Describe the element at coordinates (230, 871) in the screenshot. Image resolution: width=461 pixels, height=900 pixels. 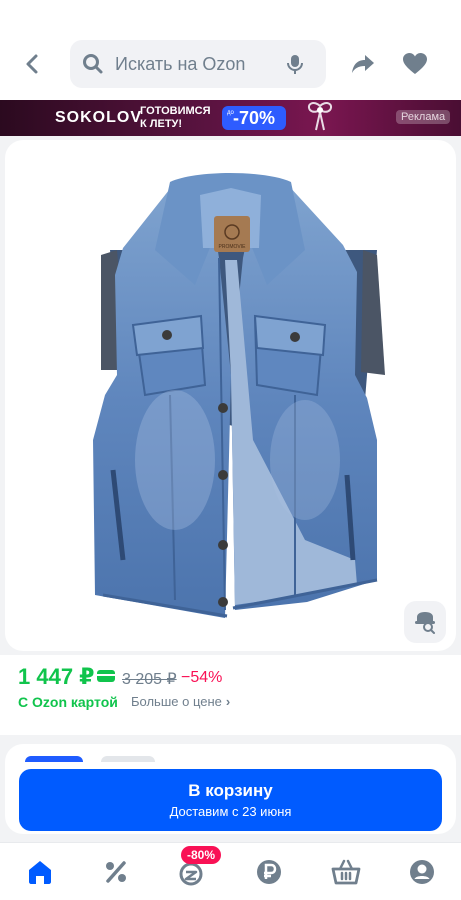
I see `bottom-nav` at that location.